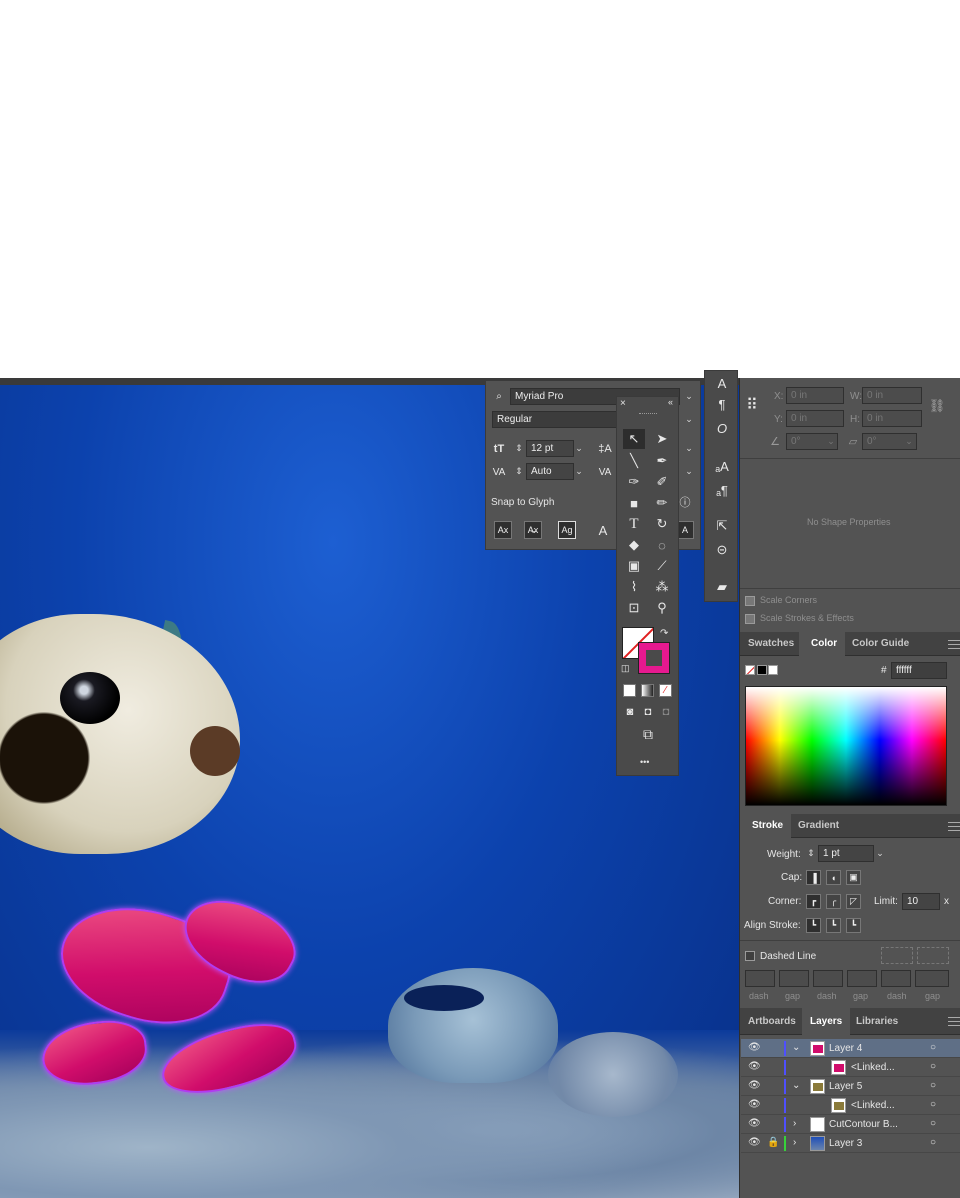 The height and width of the screenshot is (1198, 960). I want to click on tab-color: Color, so click(822, 644).